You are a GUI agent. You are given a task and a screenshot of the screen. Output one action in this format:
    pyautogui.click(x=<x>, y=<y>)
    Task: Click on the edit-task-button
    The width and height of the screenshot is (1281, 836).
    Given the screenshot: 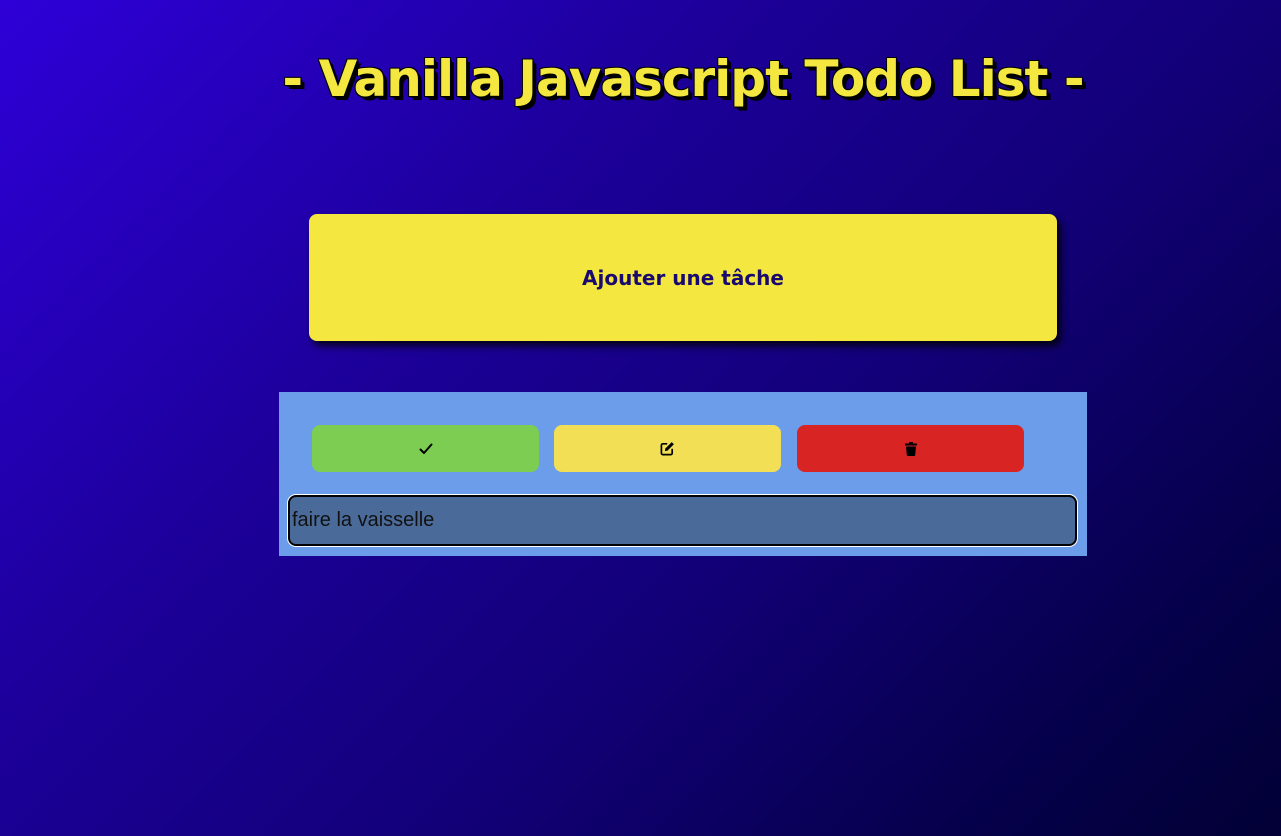 What is the action you would take?
    pyautogui.click(x=667, y=448)
    